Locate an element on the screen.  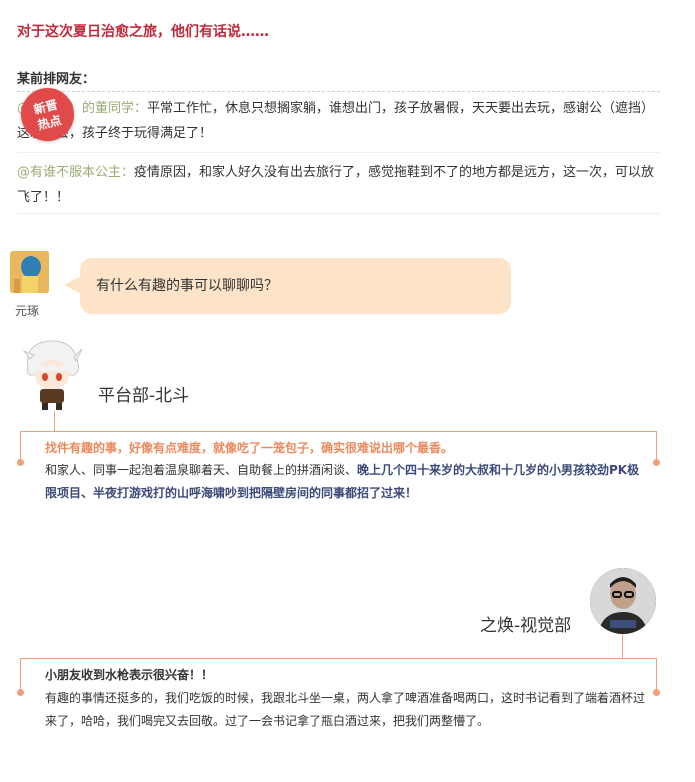
speaker-name: 之焕-视觉部 is located at coordinates (526, 626).